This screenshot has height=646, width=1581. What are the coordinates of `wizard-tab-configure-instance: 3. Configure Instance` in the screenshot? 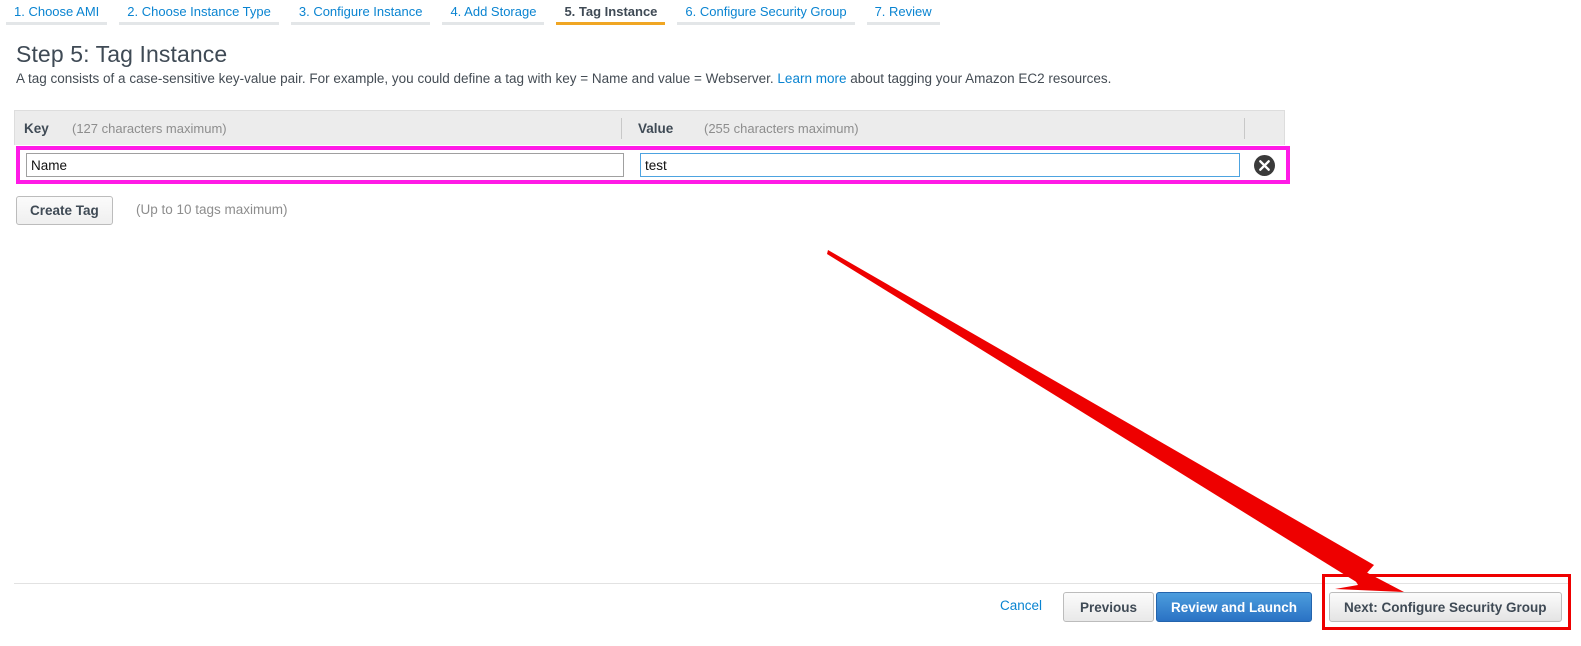 It's located at (361, 12).